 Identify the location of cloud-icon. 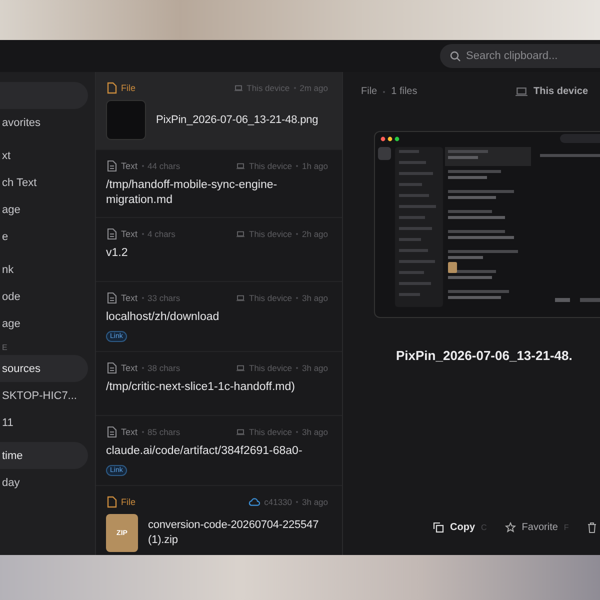
(254, 502).